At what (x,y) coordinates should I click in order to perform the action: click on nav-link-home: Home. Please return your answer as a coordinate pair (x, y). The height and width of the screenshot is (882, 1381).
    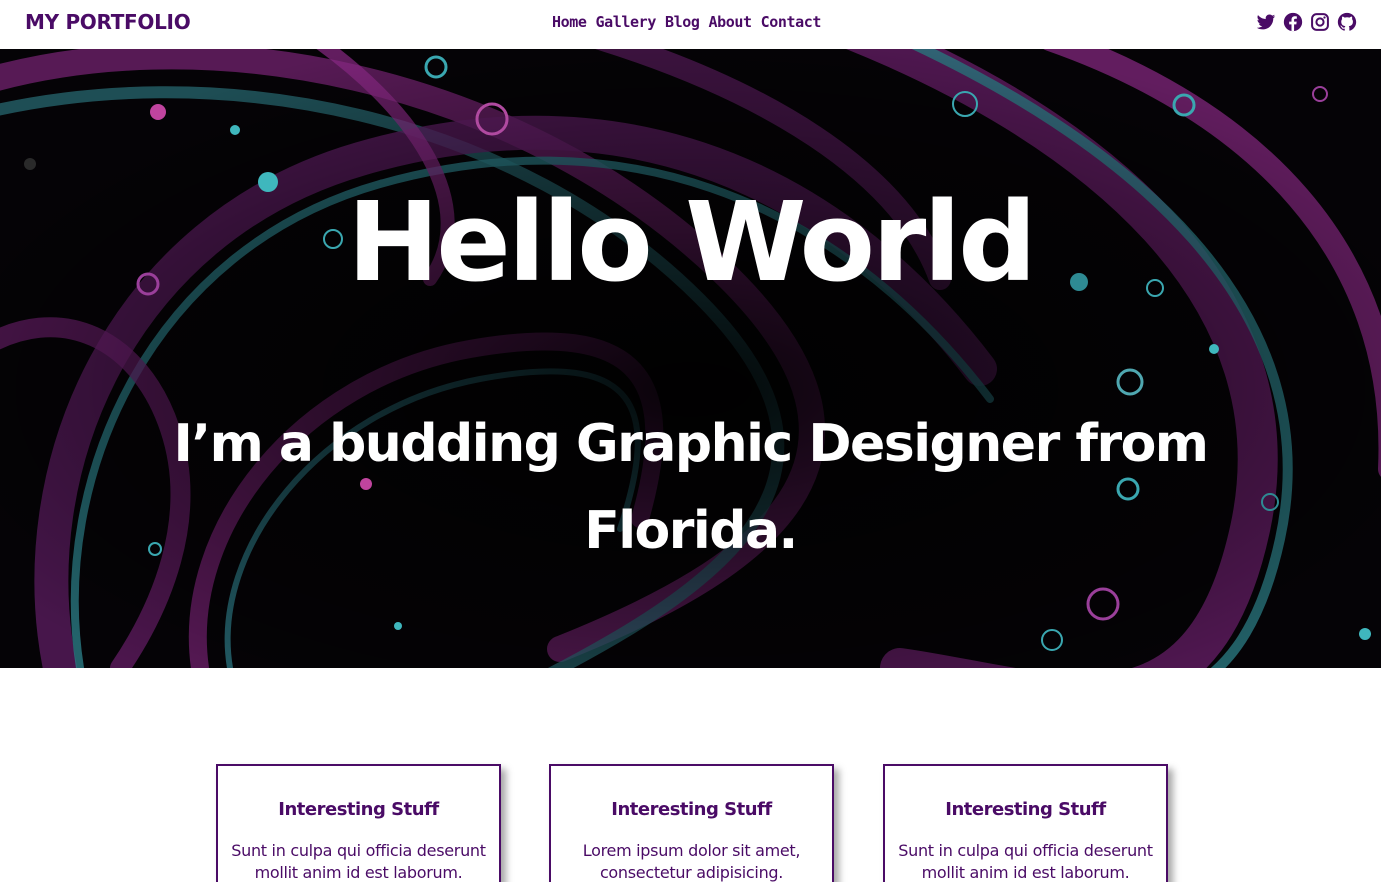
    Looking at the image, I should click on (569, 22).